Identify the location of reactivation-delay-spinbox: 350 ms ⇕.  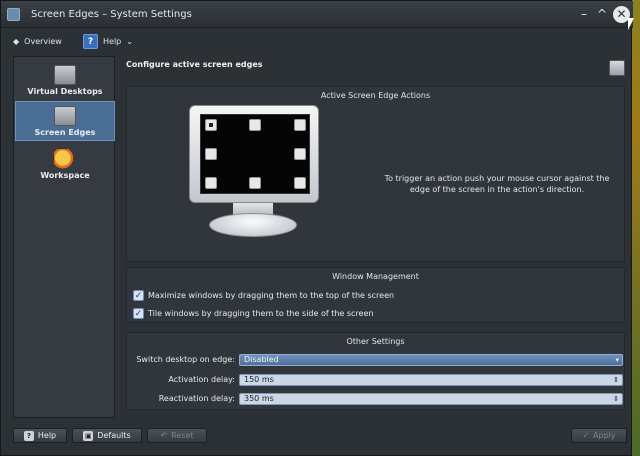
(431, 399).